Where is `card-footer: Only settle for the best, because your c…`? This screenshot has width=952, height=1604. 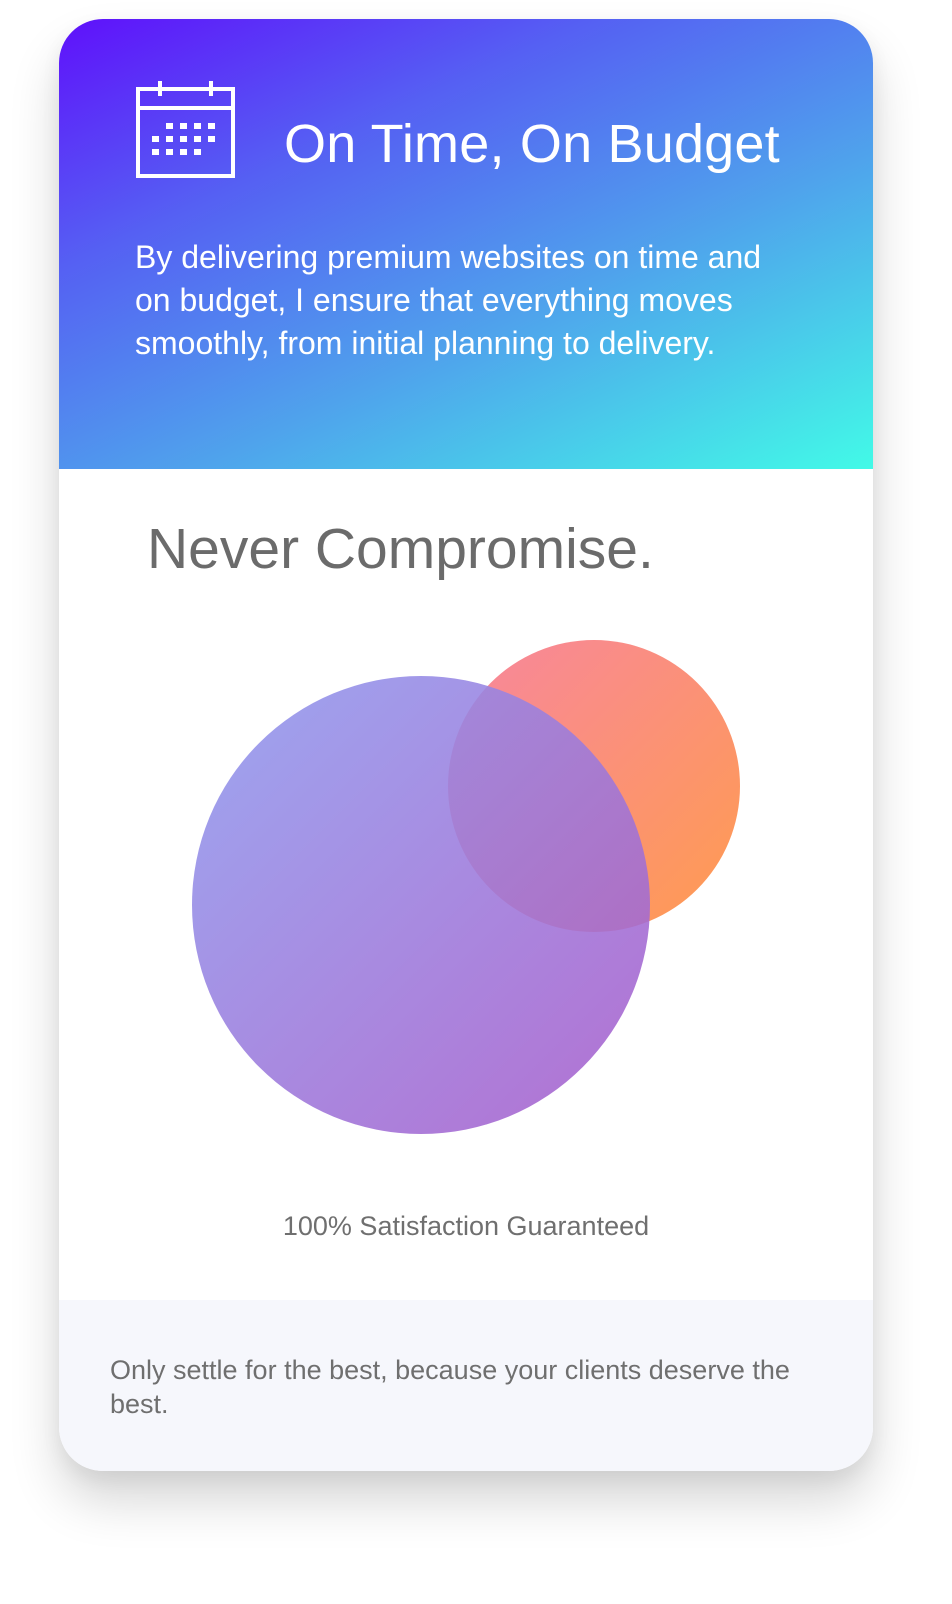
card-footer: Only settle for the best, because your c… is located at coordinates (466, 1385).